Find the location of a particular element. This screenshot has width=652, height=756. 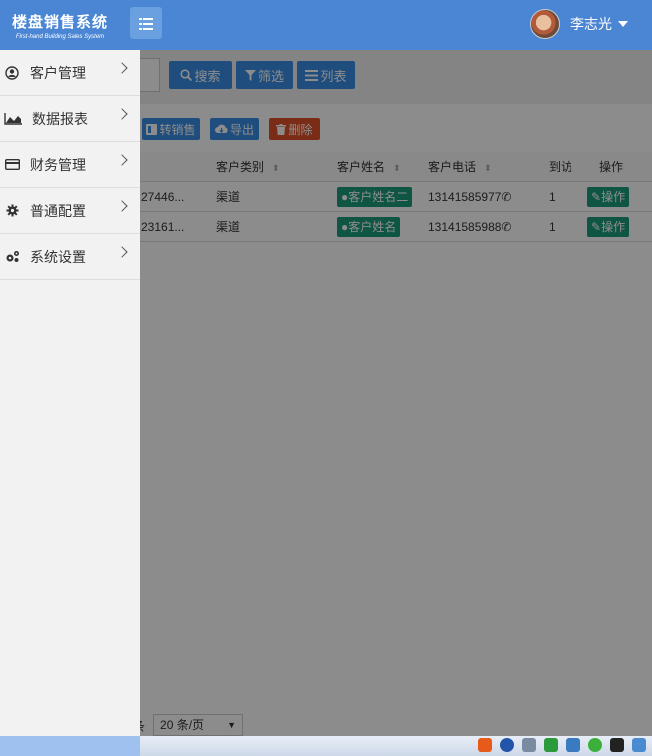

sidebar-item-customer: 客户管理 is located at coordinates (70, 73).